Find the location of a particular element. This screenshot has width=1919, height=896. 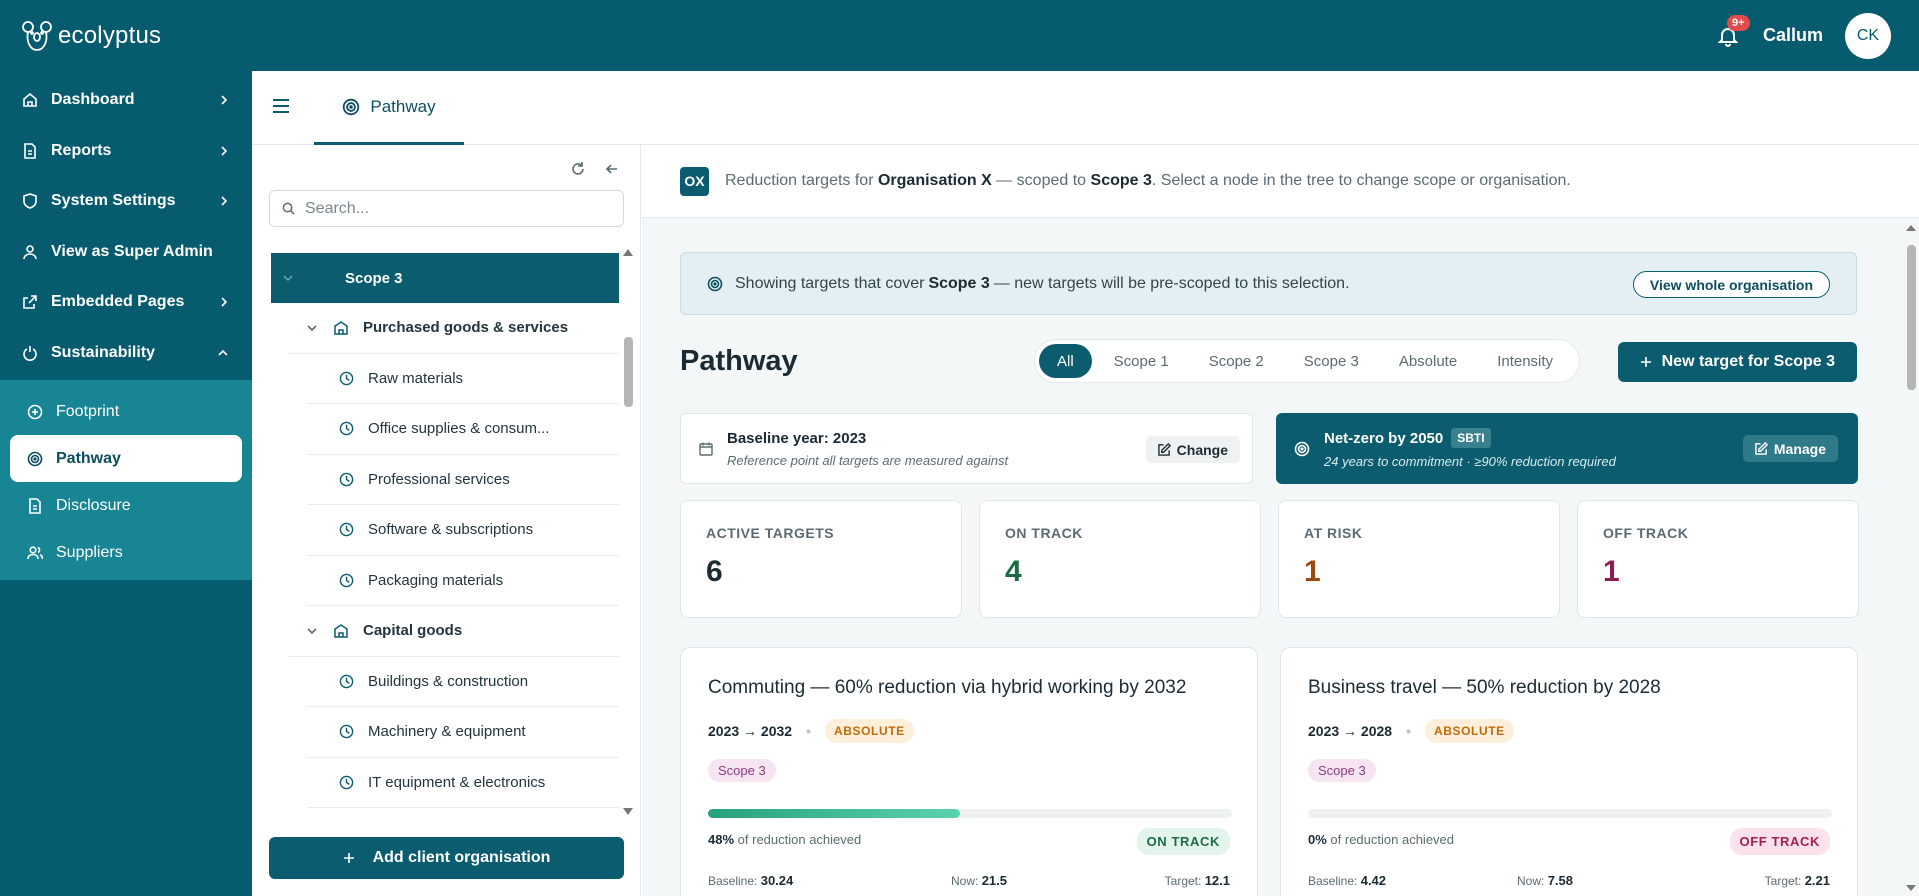

sidebar-item-system-settings: System Settings is located at coordinates (126, 201).